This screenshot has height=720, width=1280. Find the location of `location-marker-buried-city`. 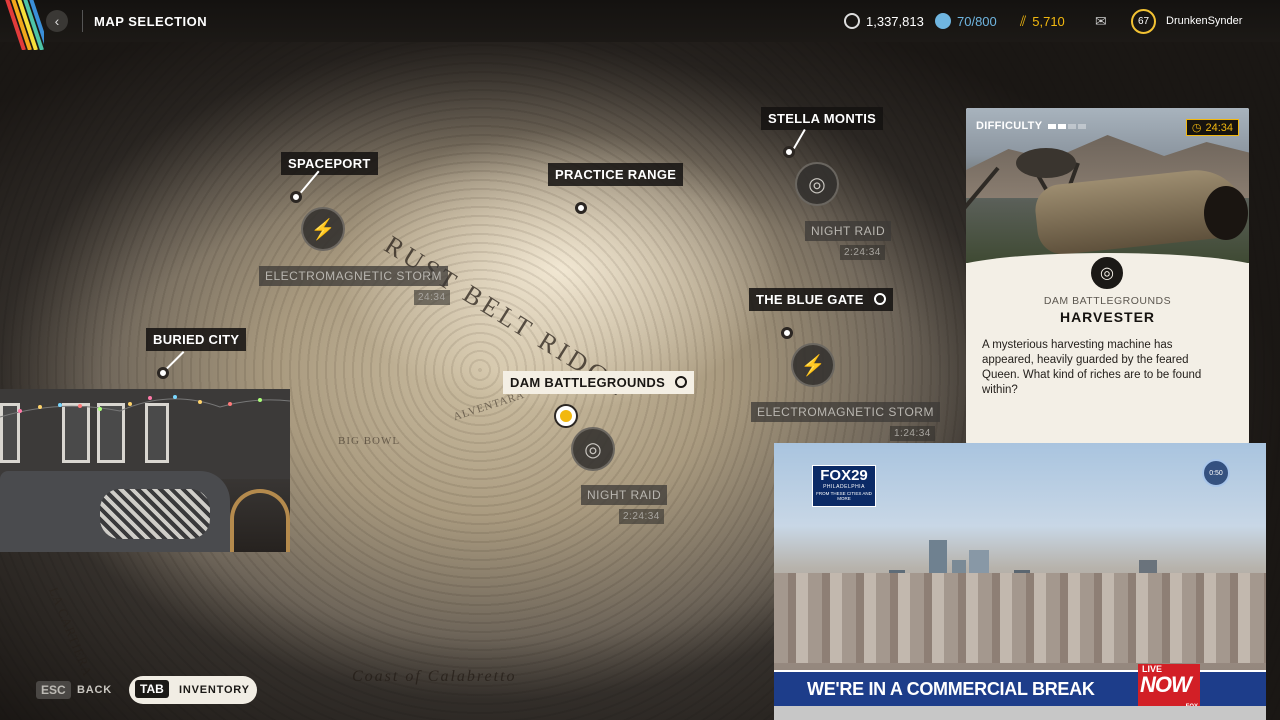

location-marker-buried-city is located at coordinates (163, 373).